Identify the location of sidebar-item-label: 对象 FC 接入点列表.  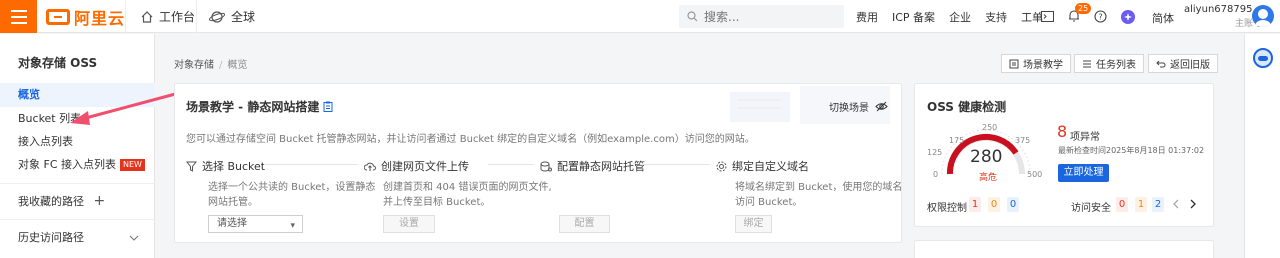
(67, 164).